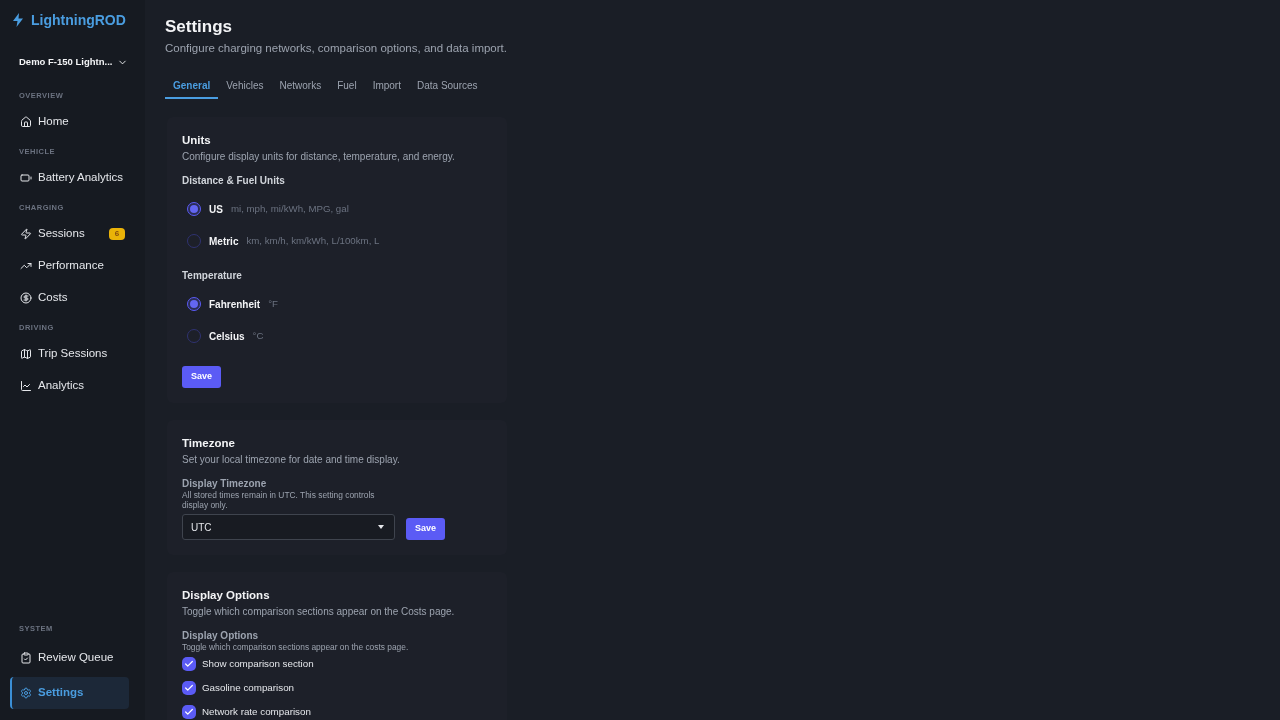  I want to click on tab: General, so click(192, 84).